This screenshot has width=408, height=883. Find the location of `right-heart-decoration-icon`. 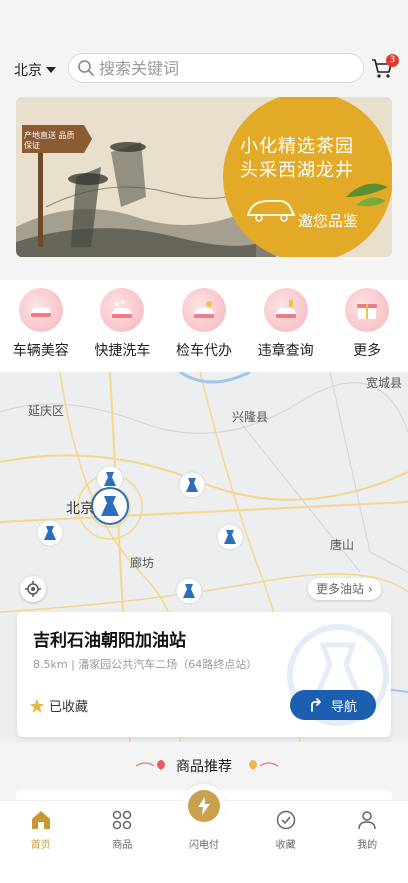

right-heart-decoration-icon is located at coordinates (264, 765).